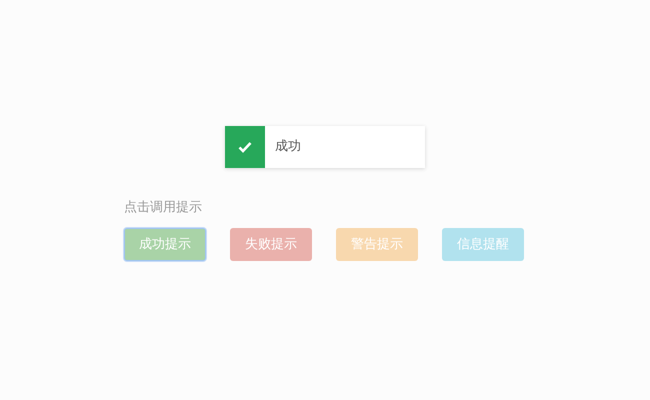 This screenshot has width=650, height=400. What do you see at coordinates (483, 244) in the screenshot?
I see `prompt-button: 信息提醒` at bounding box center [483, 244].